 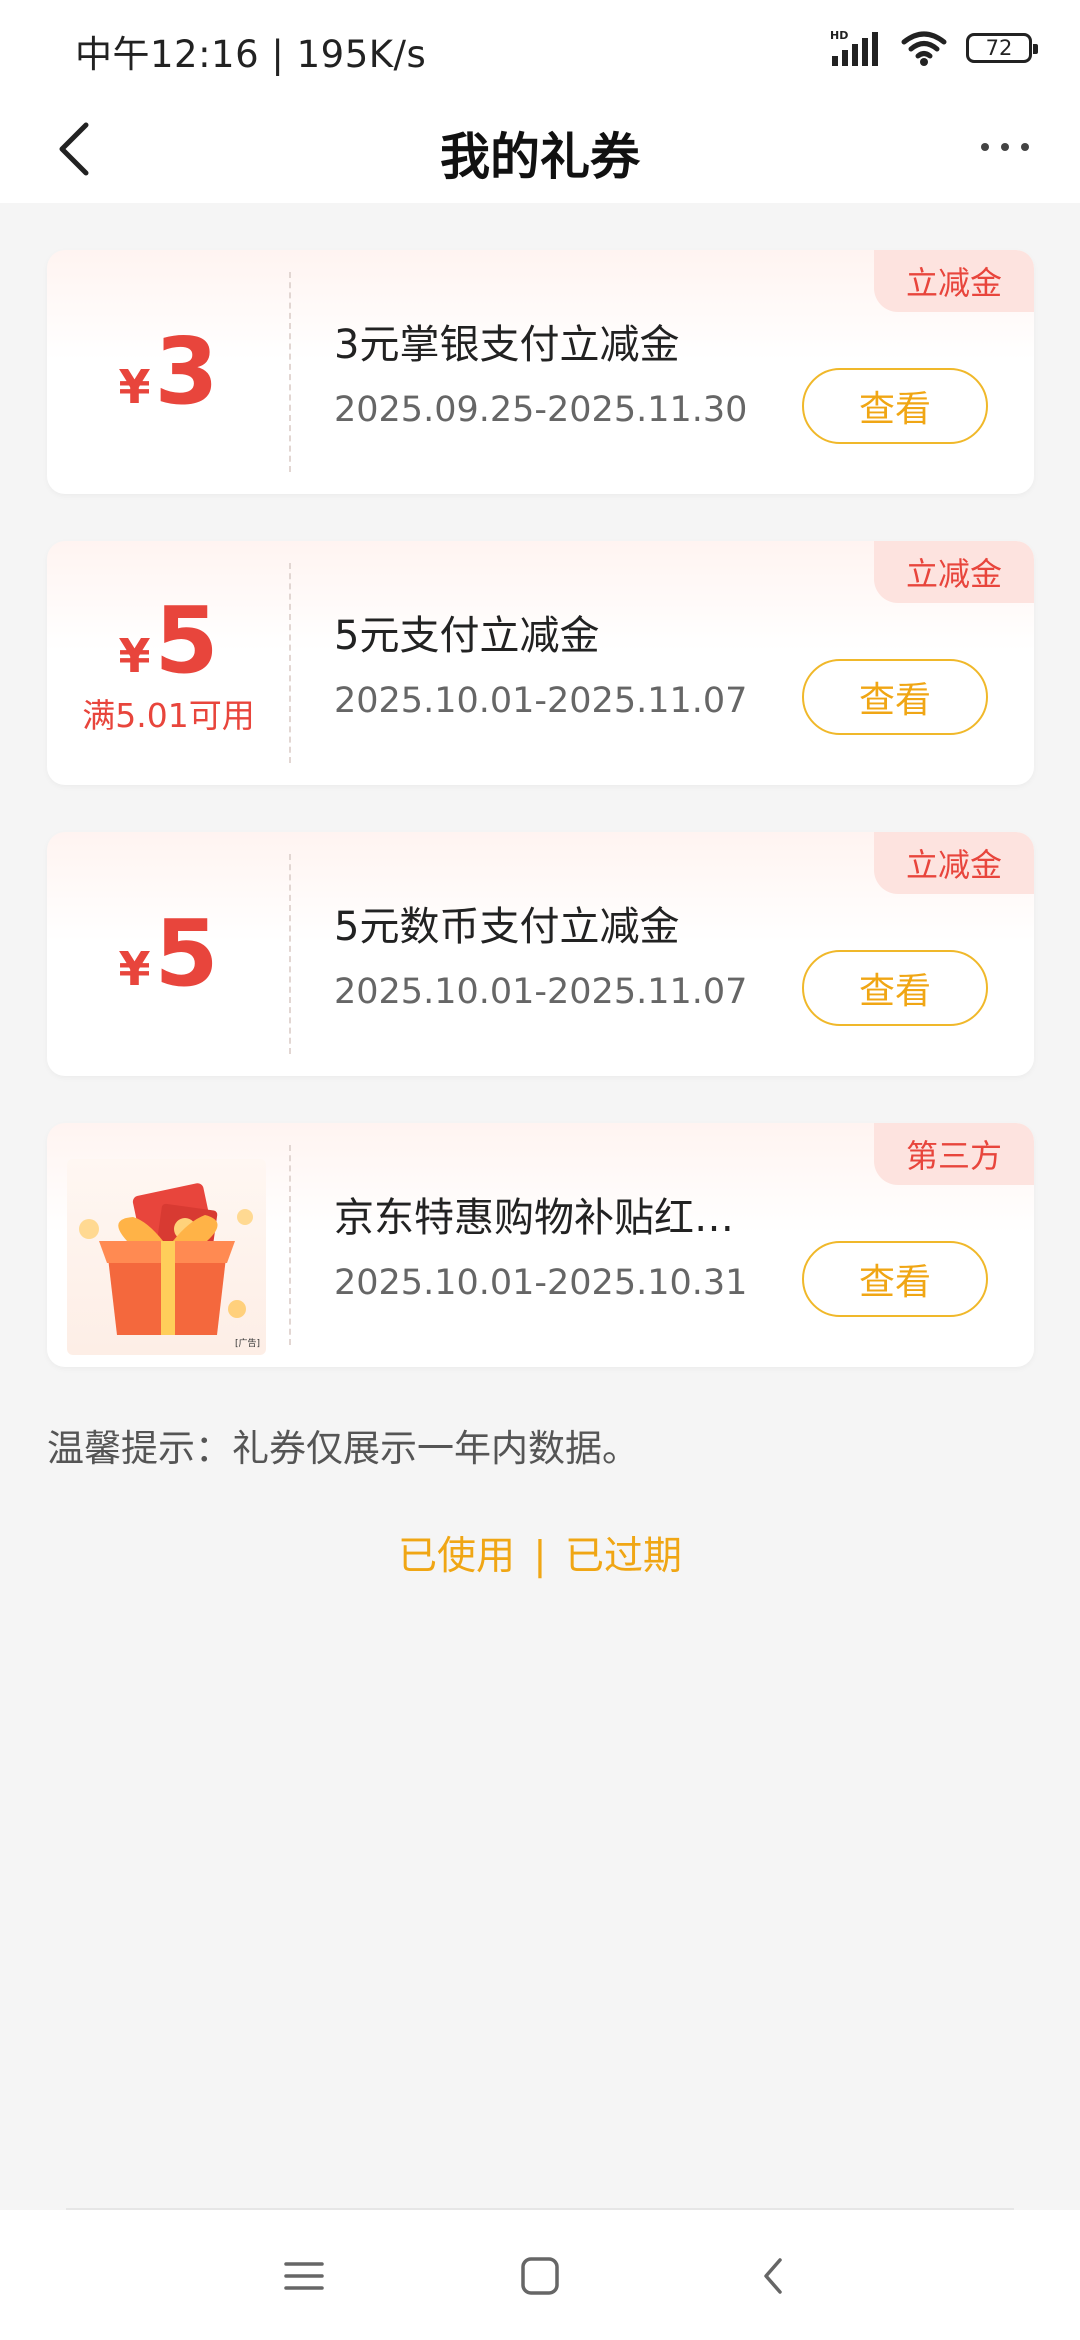 What do you see at coordinates (953, 1154) in the screenshot?
I see `coupon-type-badge: 第三方` at bounding box center [953, 1154].